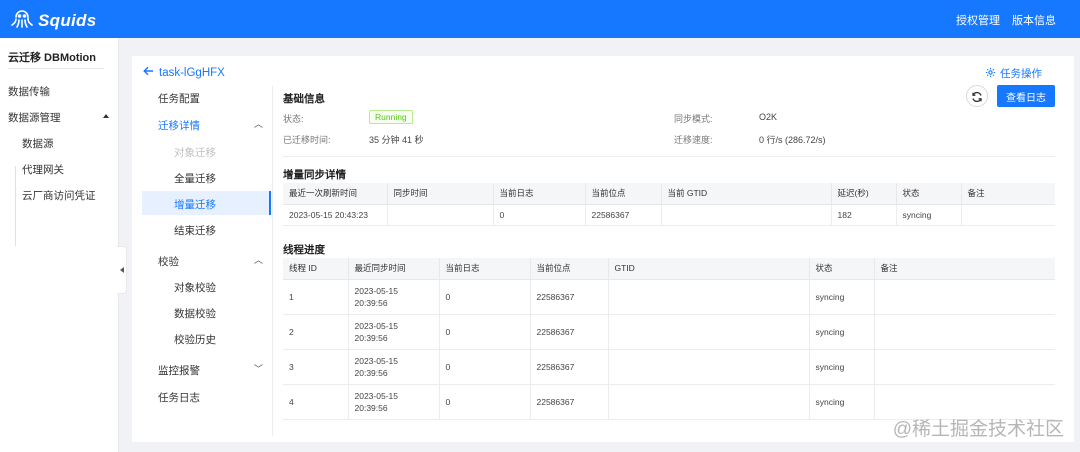 The width and height of the screenshot is (1080, 452). I want to click on sidebar-item-datasource-mgmt: 数据源管理, so click(34, 117).